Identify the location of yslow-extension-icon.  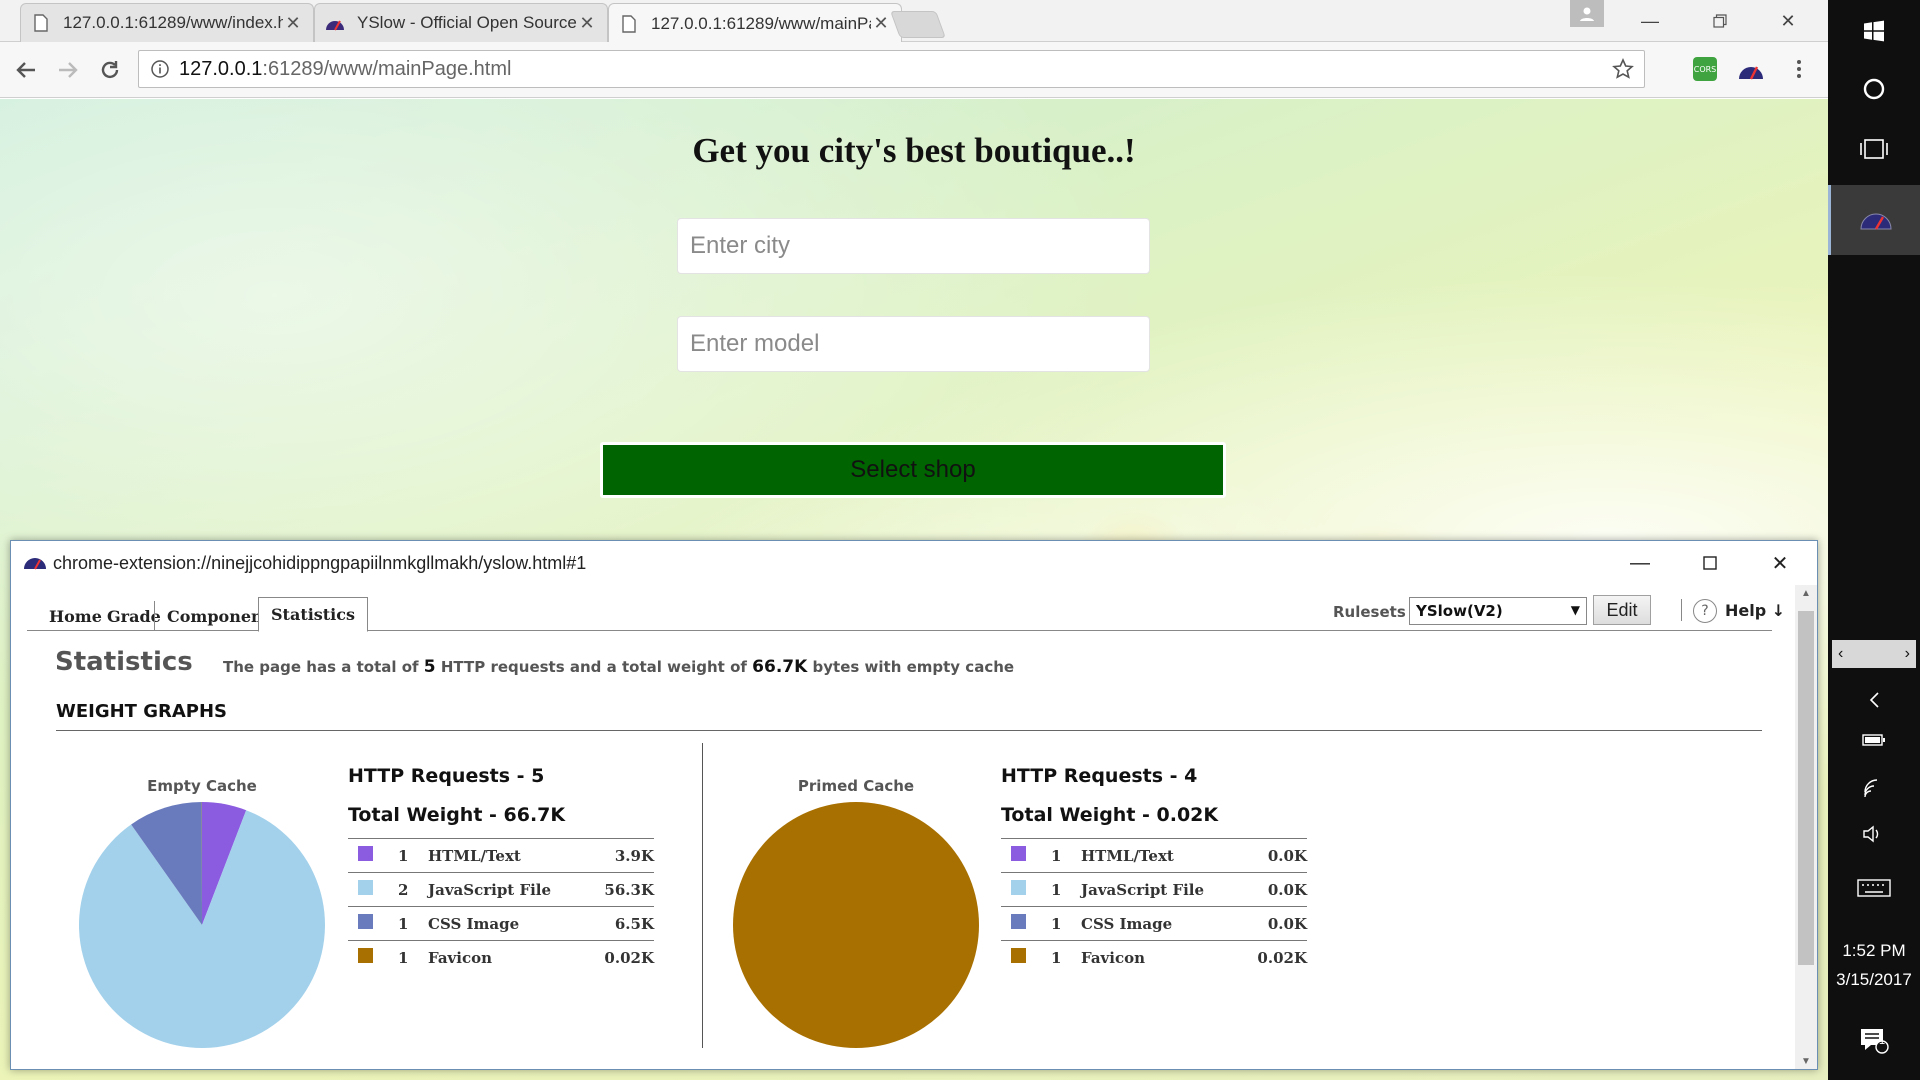
(1751, 69).